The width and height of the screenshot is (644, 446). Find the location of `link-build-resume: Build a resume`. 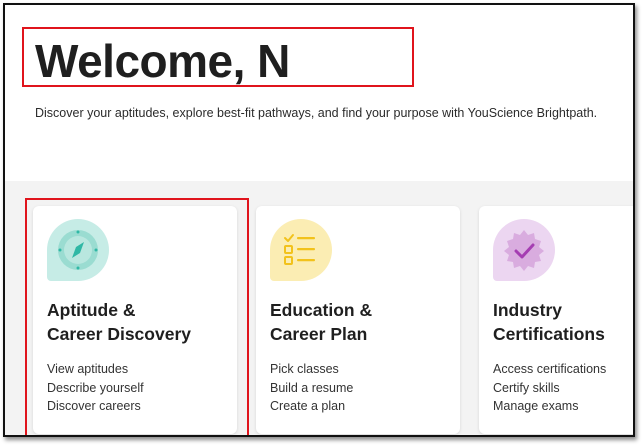

link-build-resume: Build a resume is located at coordinates (311, 388).